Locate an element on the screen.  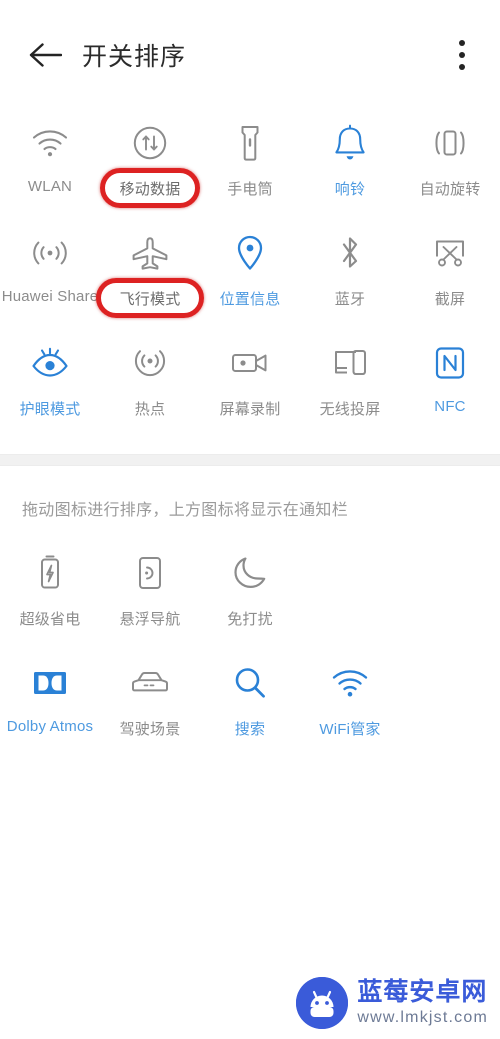
floating-nav-icon is located at coordinates (150, 573).